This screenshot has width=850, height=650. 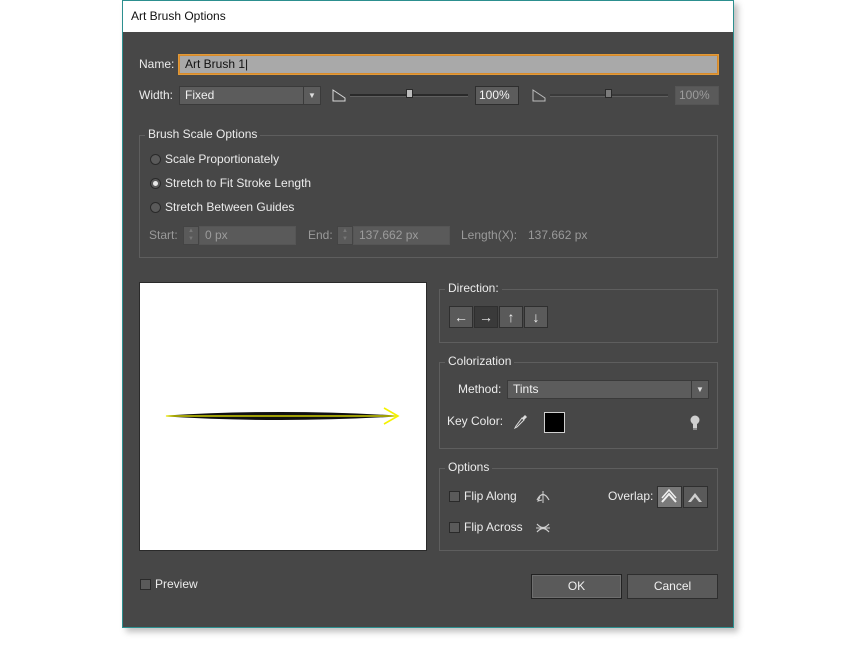 What do you see at coordinates (238, 183) in the screenshot?
I see `stretch-to-fit-label: Stretch to Fit Stroke Length` at bounding box center [238, 183].